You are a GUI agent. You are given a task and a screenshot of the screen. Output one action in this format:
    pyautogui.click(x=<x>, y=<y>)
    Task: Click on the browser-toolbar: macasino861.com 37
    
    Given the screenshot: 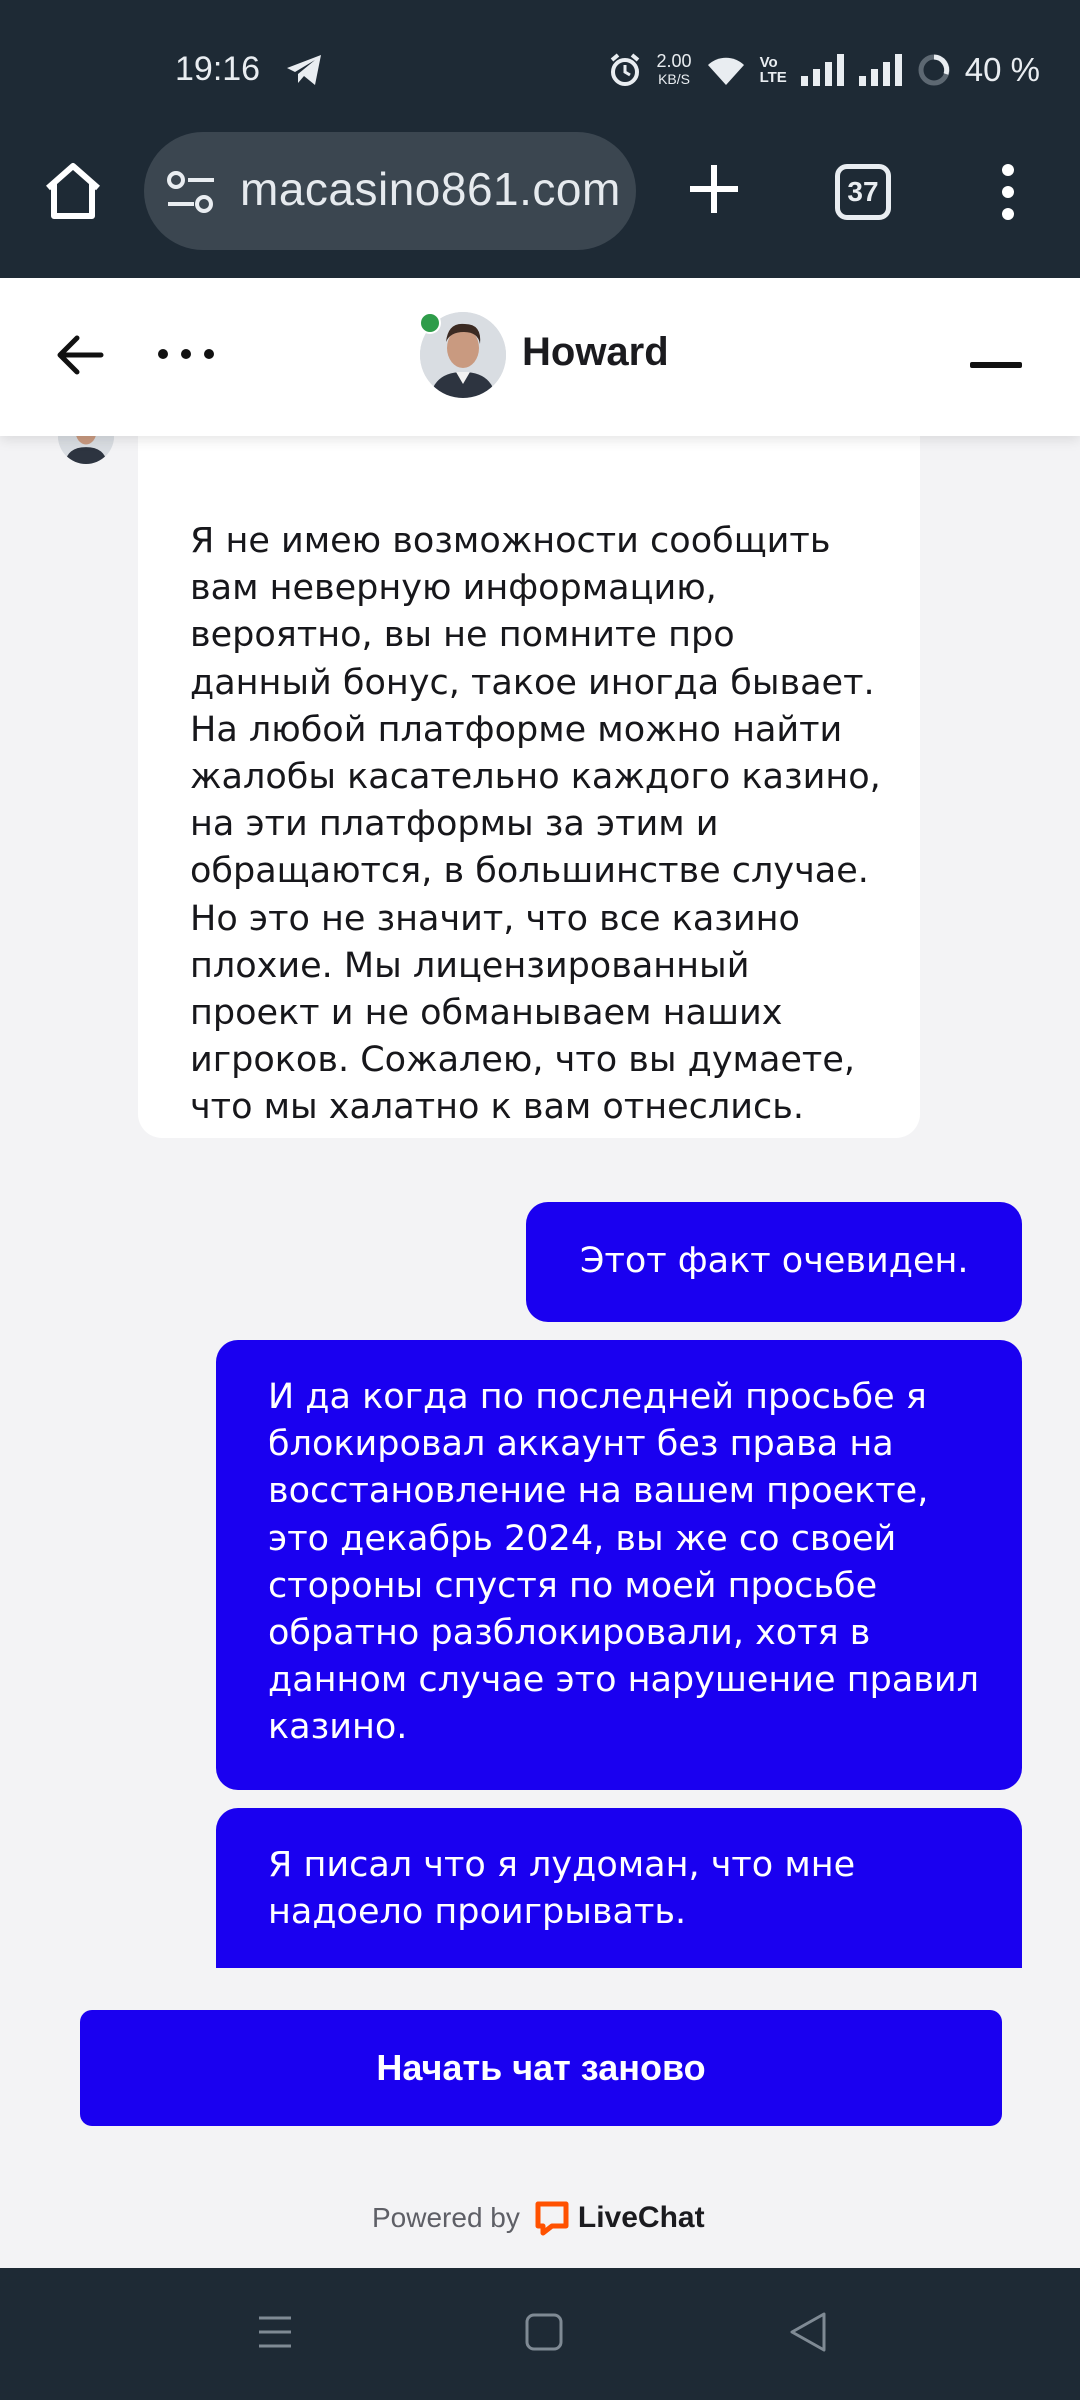 What is the action you would take?
    pyautogui.click(x=540, y=204)
    